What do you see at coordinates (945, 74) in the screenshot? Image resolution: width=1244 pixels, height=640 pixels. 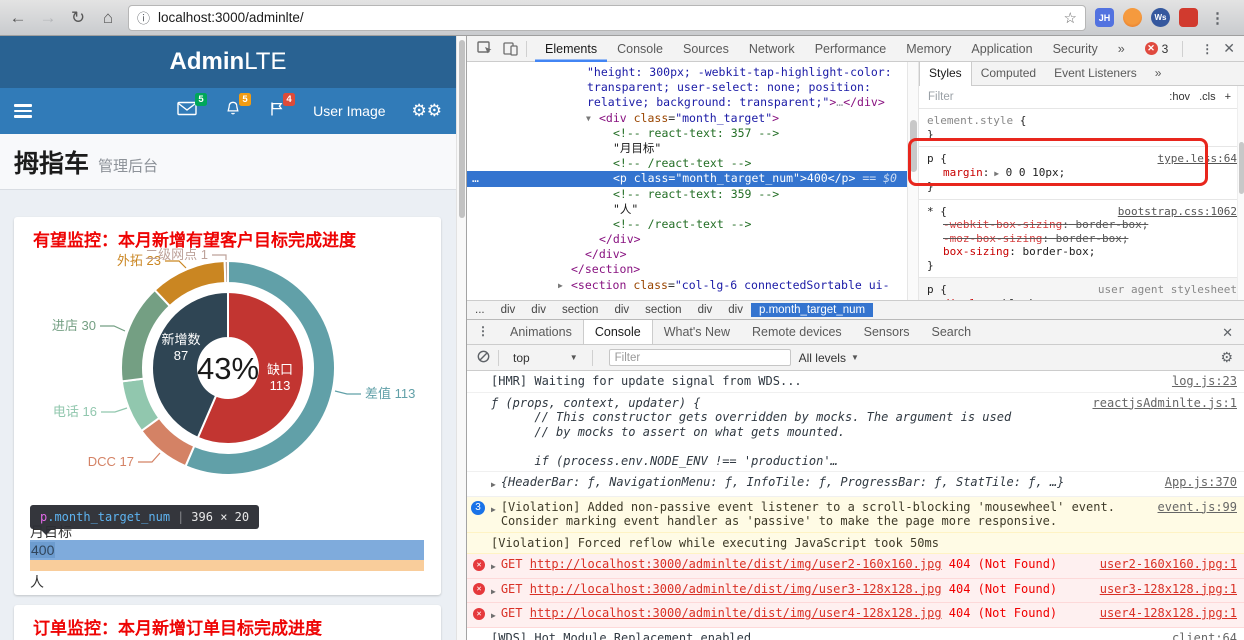 I see `styles-tab-styles: Styles` at bounding box center [945, 74].